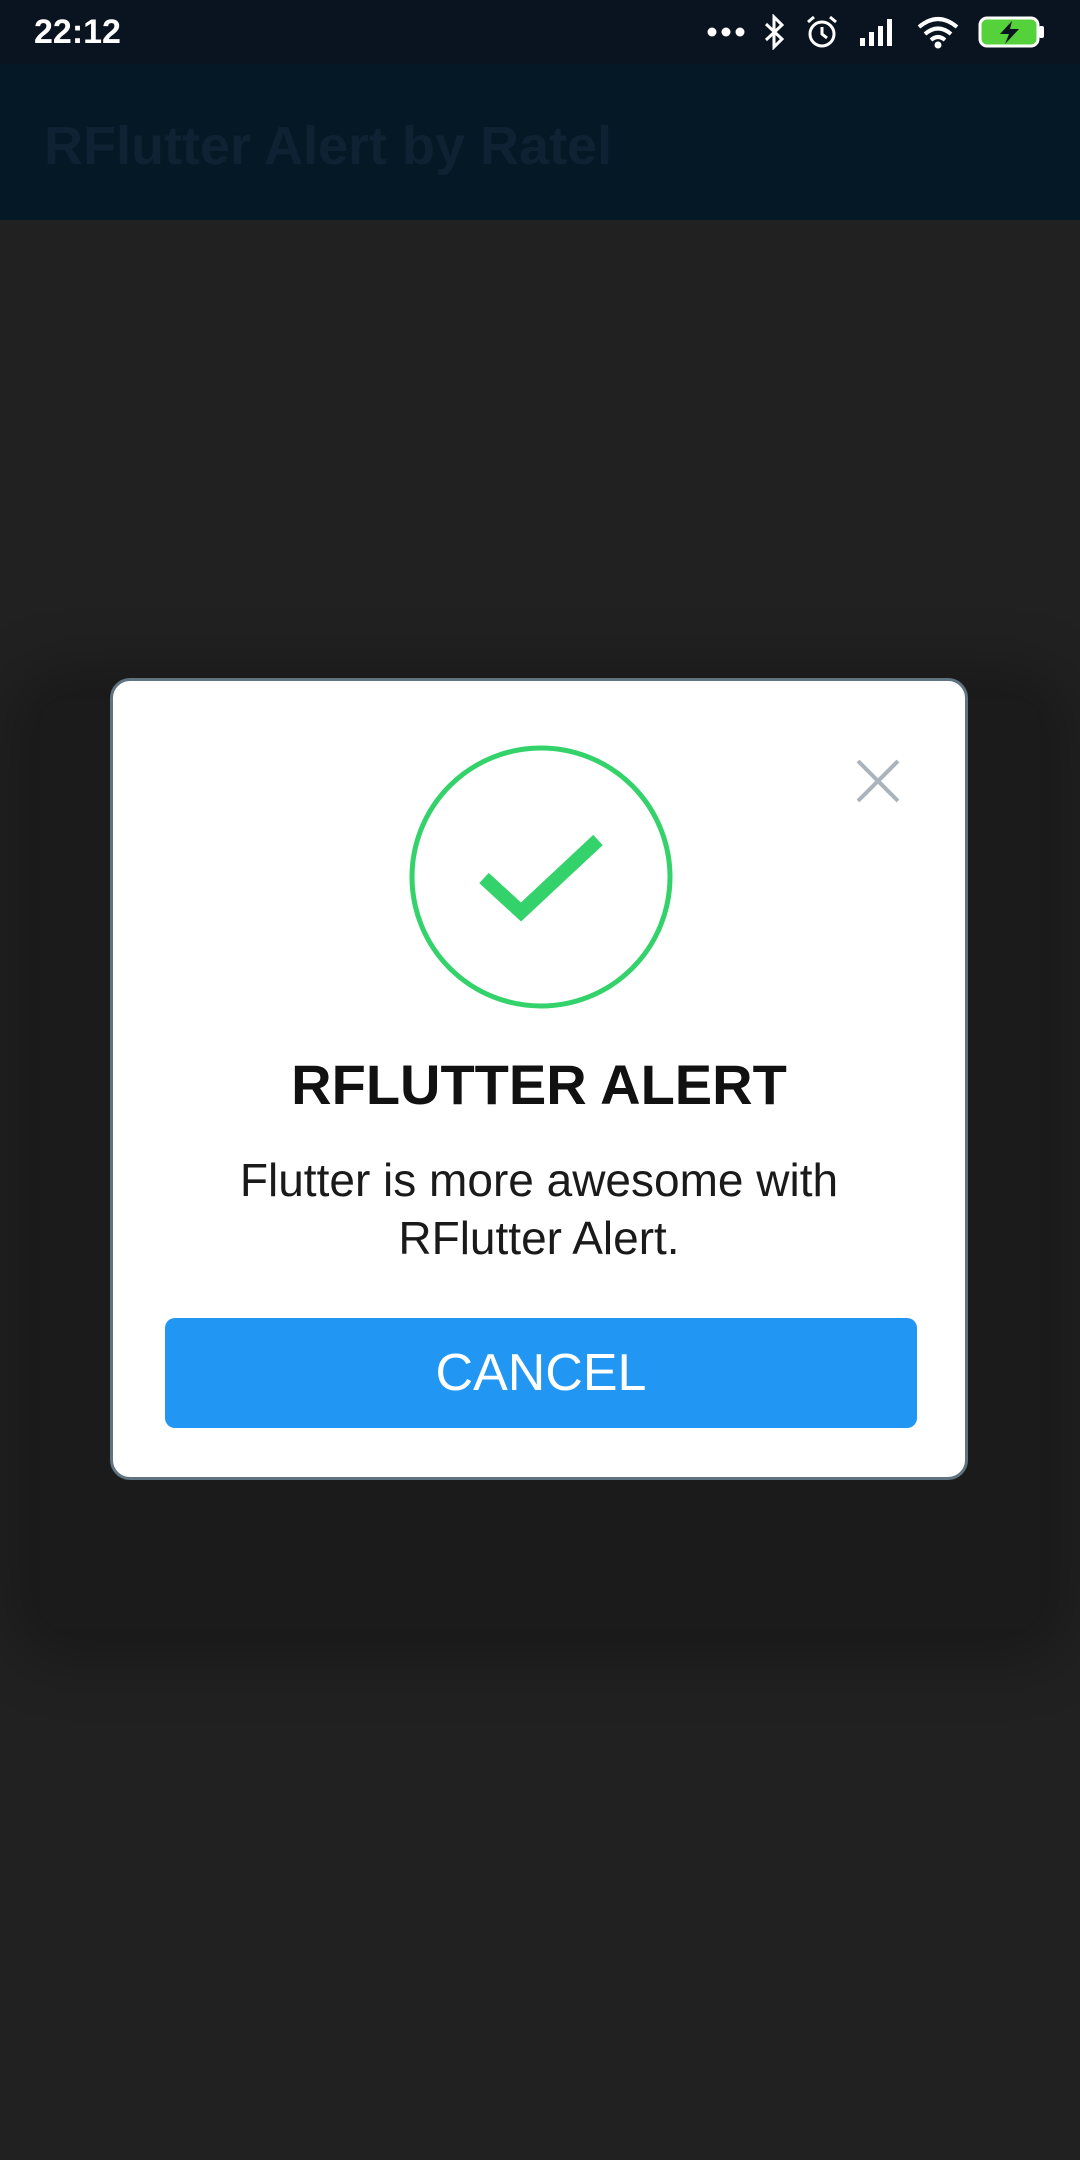 The width and height of the screenshot is (1080, 2160). I want to click on status-icons, so click(876, 32).